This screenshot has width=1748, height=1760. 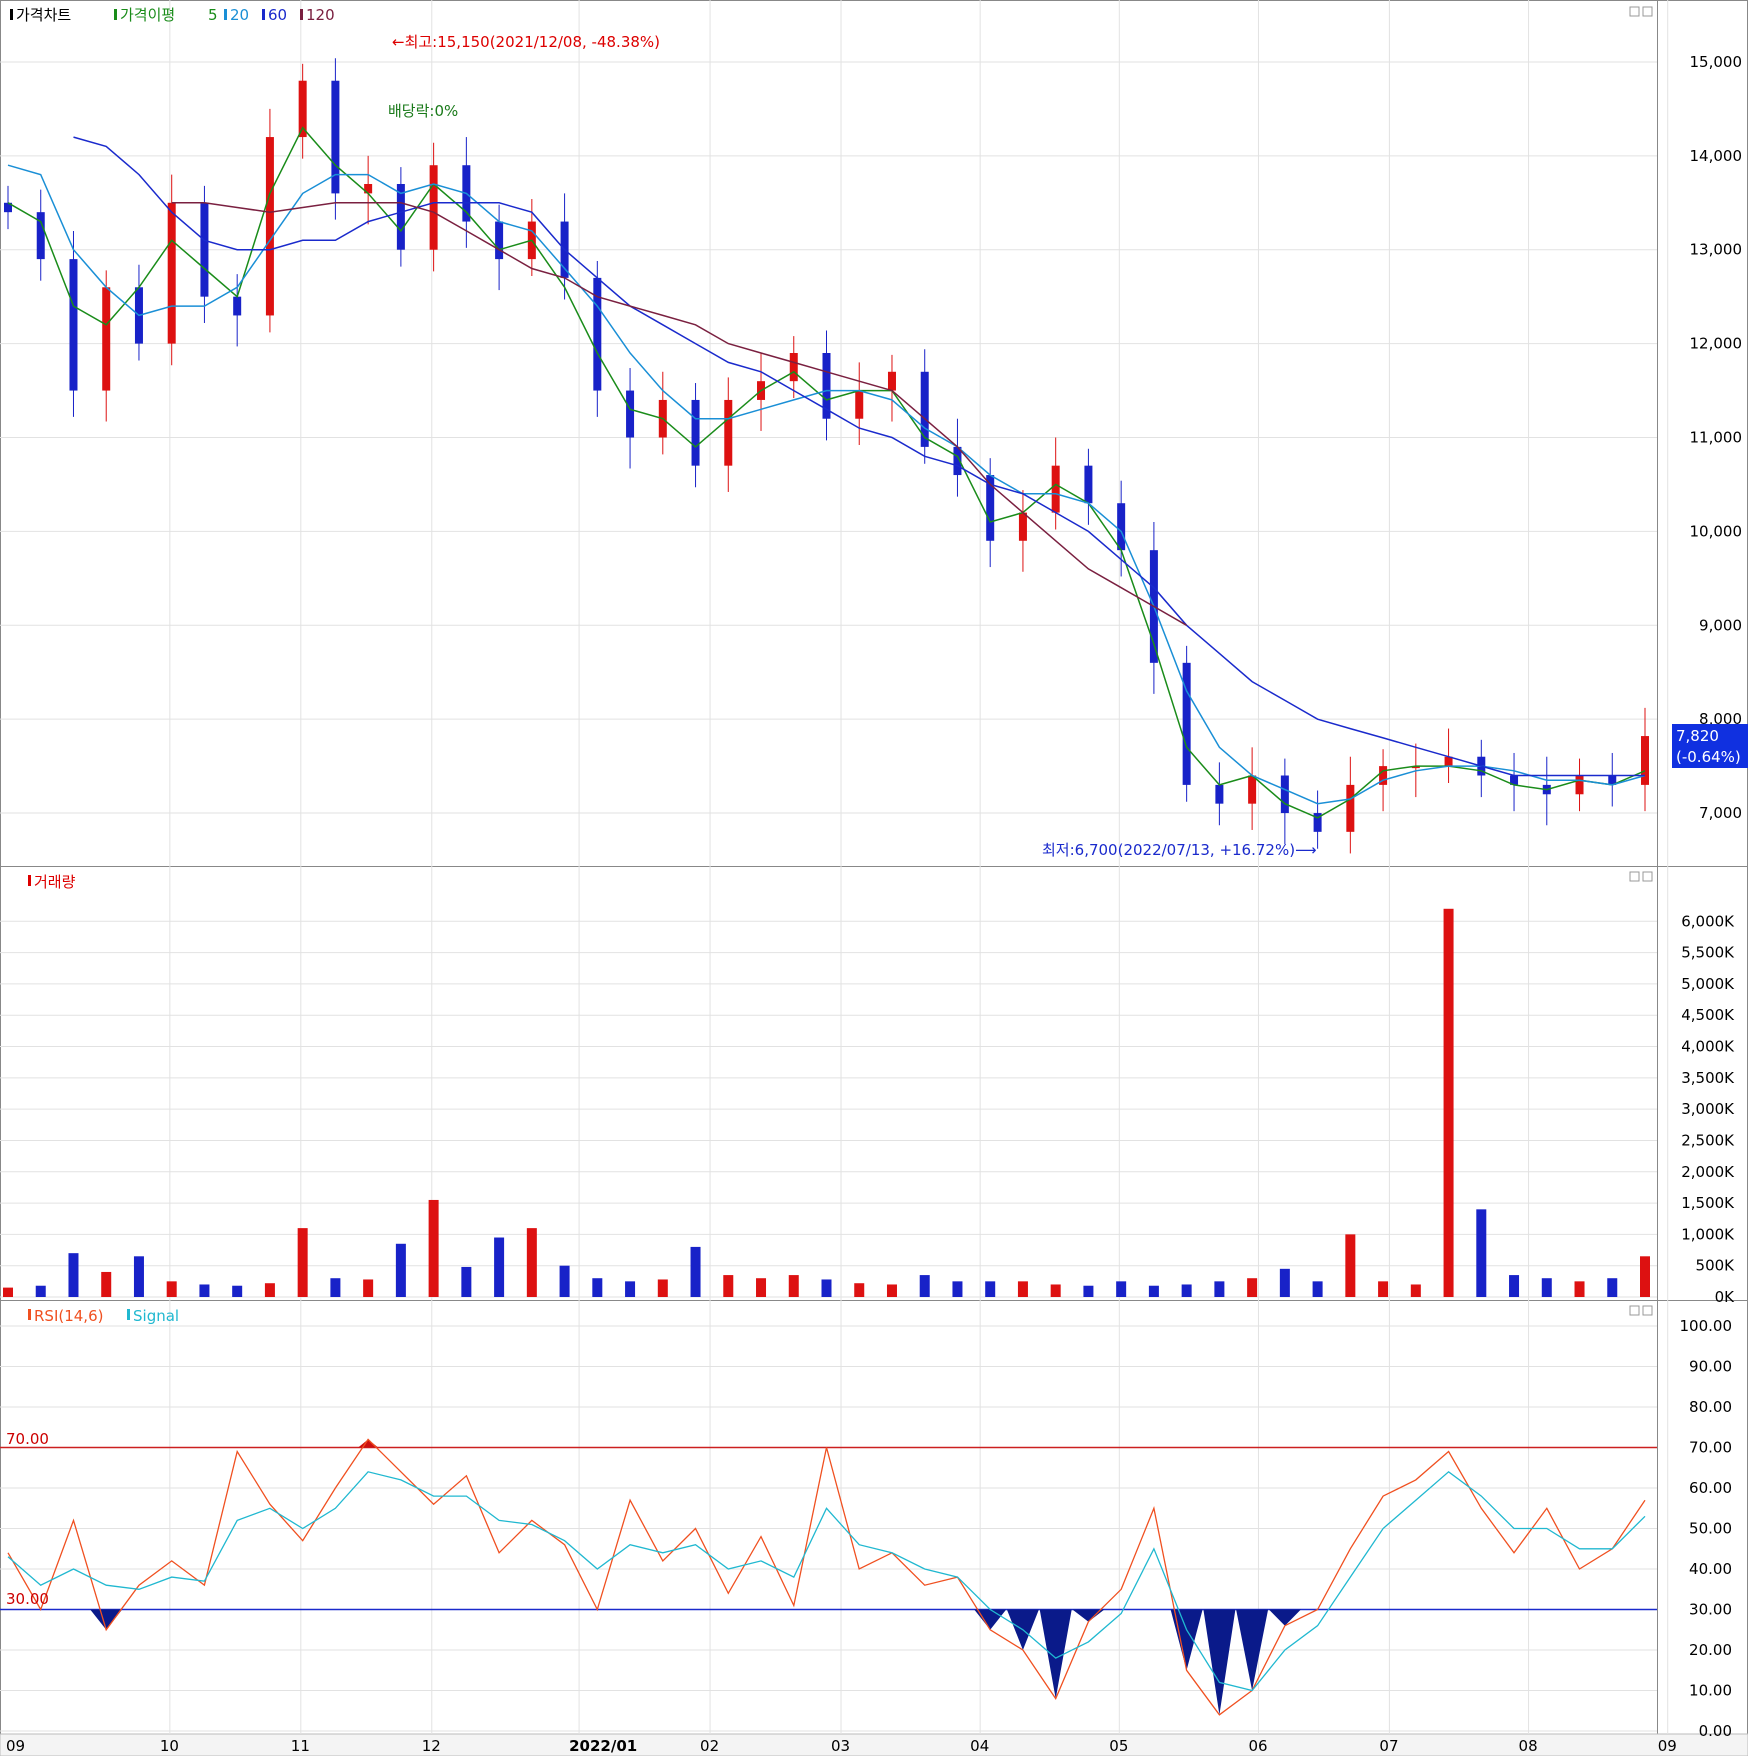 I want to click on volume-y-tick-label: 5,500K, so click(x=1708, y=953).